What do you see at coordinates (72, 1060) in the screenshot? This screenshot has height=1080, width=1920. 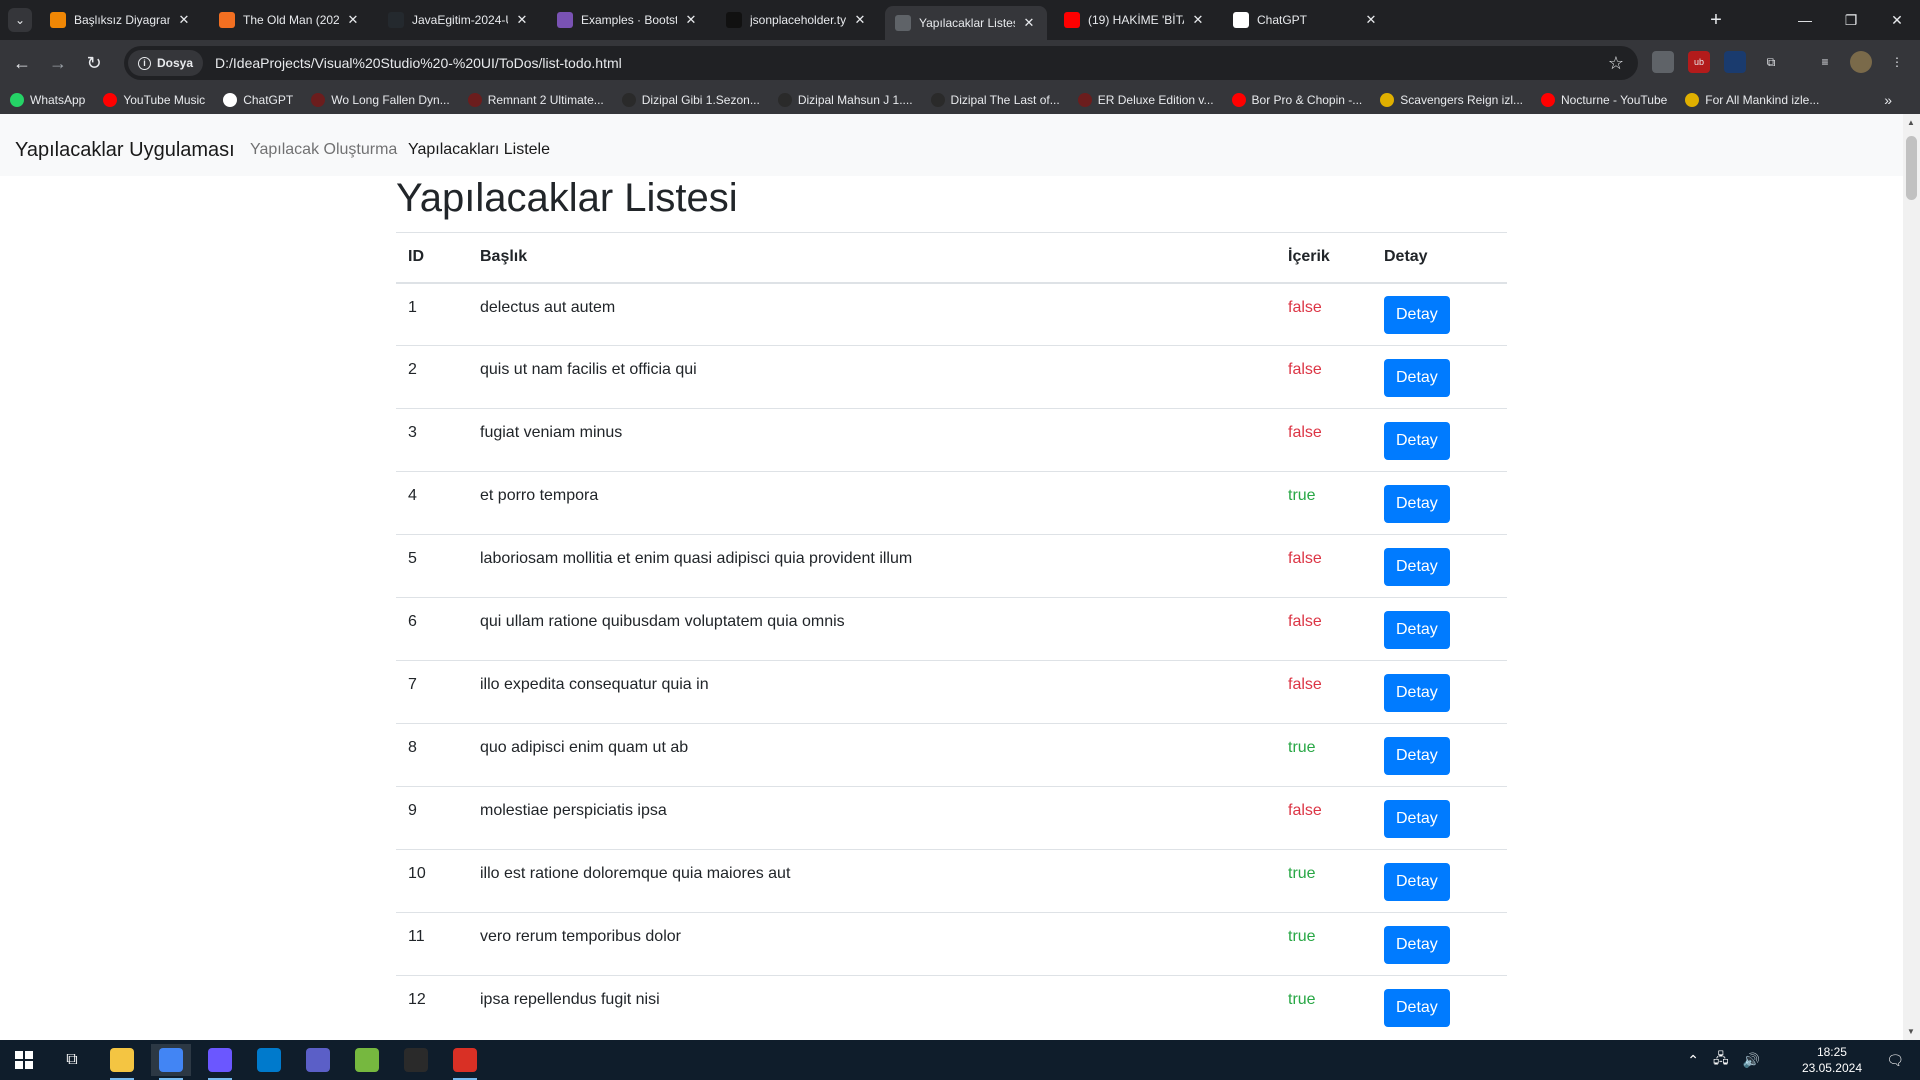 I see `task-view-button: ⧉` at bounding box center [72, 1060].